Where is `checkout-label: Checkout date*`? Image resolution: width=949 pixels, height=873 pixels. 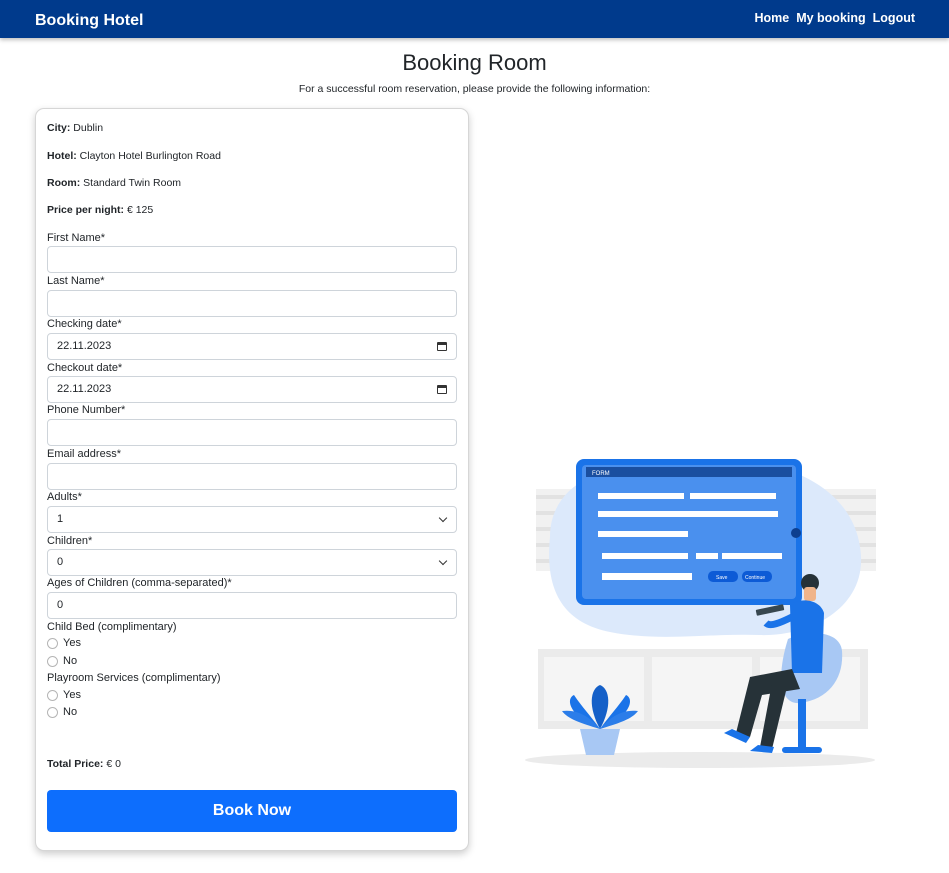
checkout-label: Checkout date* is located at coordinates (85, 368).